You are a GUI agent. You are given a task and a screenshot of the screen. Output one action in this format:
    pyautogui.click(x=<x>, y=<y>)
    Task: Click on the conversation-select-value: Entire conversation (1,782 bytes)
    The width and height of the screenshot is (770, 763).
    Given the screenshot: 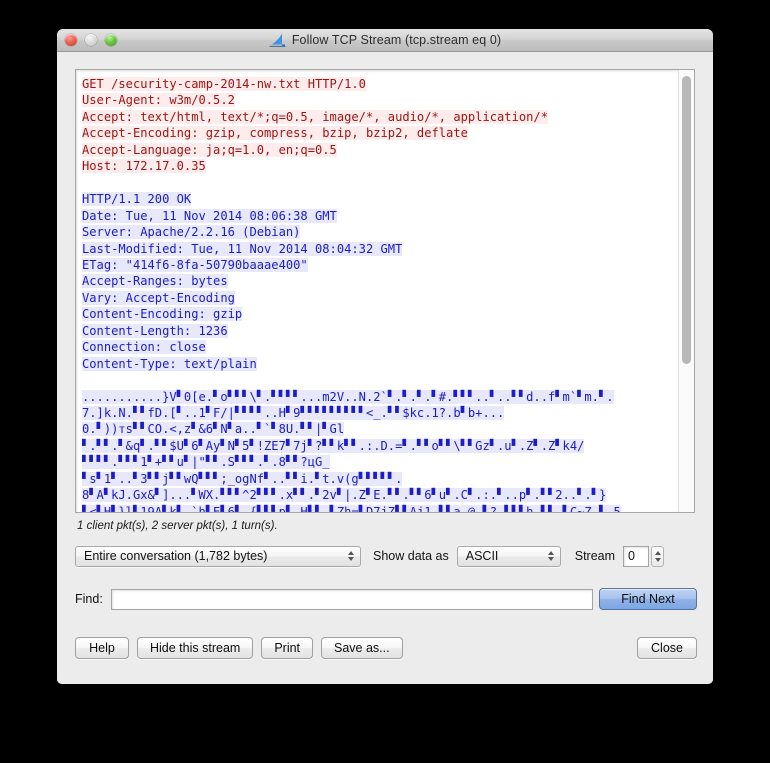 What is the action you would take?
    pyautogui.click(x=176, y=556)
    